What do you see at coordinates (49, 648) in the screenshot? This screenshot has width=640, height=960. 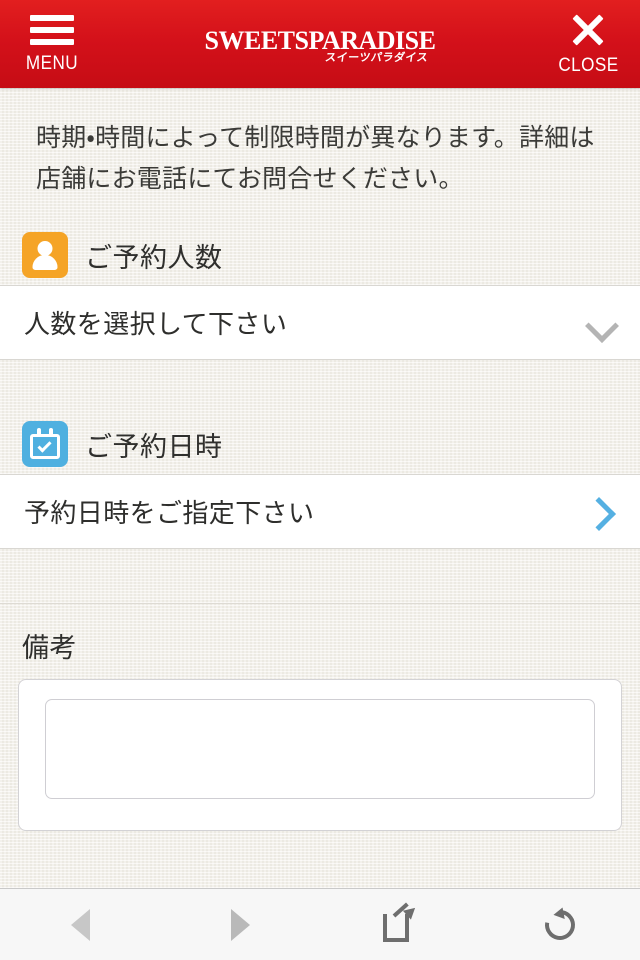 I see `remarks-label: 備考` at bounding box center [49, 648].